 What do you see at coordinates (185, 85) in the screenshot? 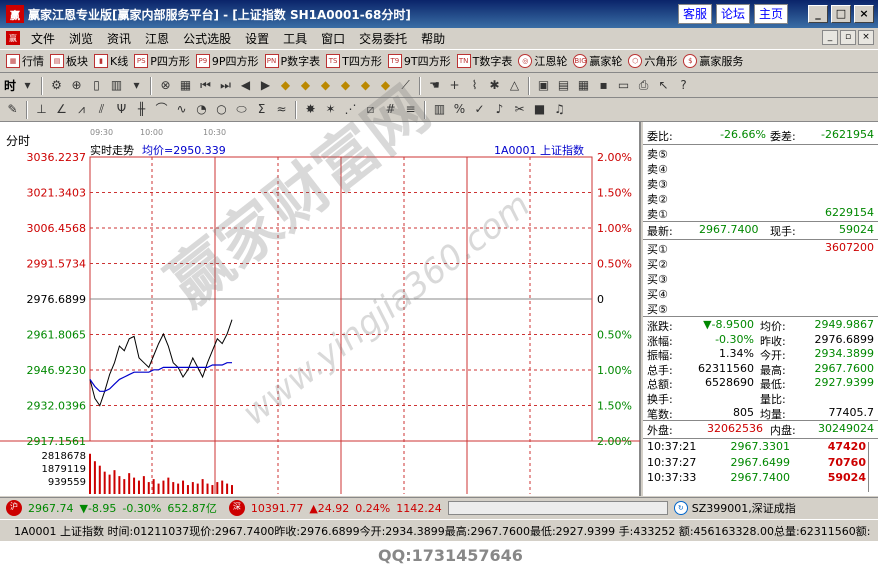
I see `stats-icon: ▦` at bounding box center [185, 85].